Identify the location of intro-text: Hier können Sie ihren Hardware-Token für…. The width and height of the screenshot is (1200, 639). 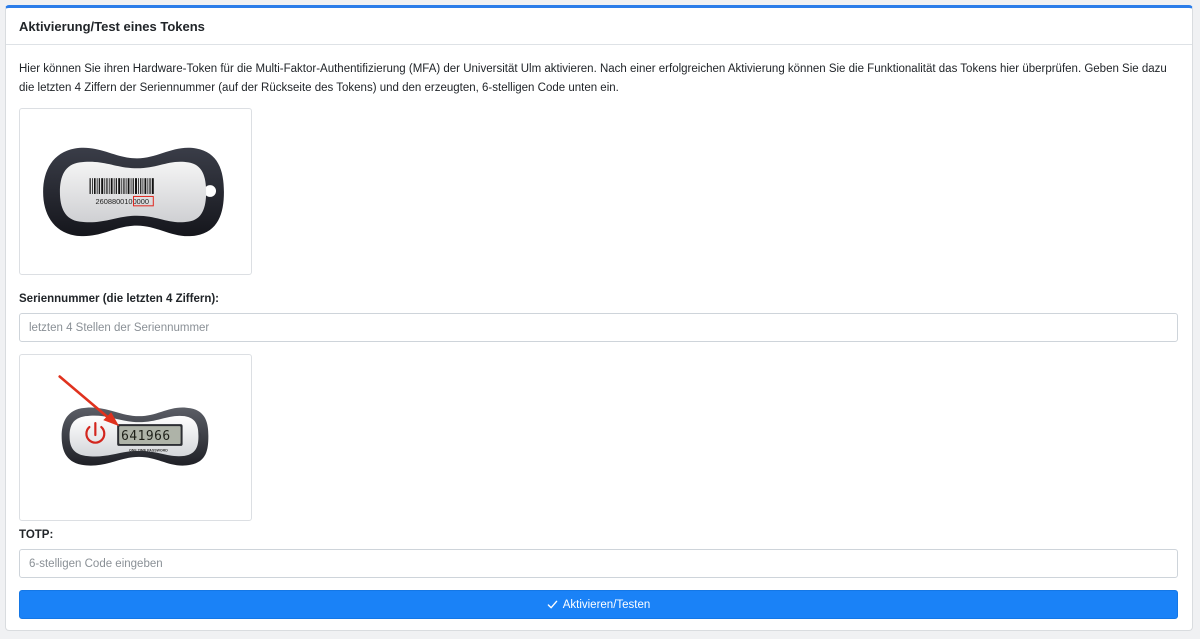
(593, 78).